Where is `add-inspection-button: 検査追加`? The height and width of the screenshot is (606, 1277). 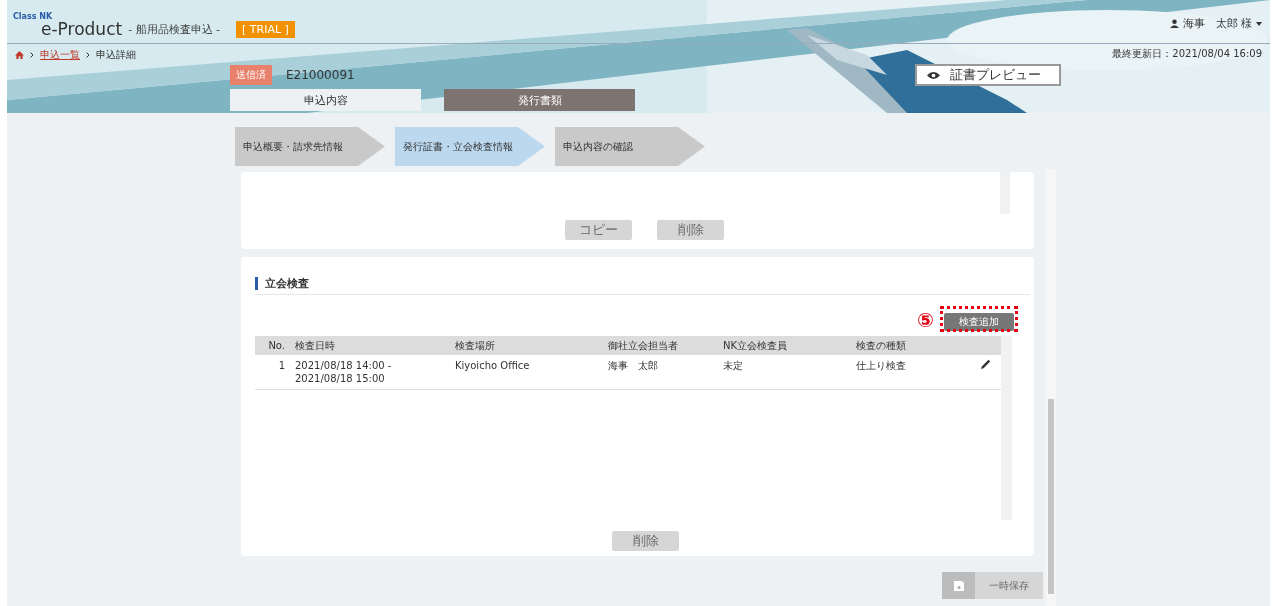
add-inspection-button: 検査追加 is located at coordinates (979, 321).